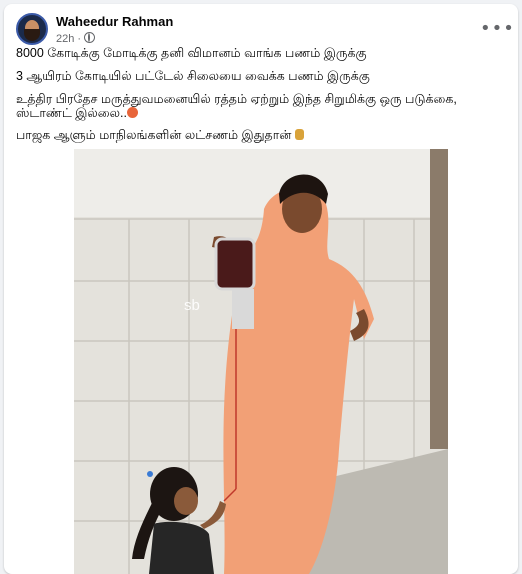  What do you see at coordinates (65, 39) in the screenshot?
I see `post-time: 22h` at bounding box center [65, 39].